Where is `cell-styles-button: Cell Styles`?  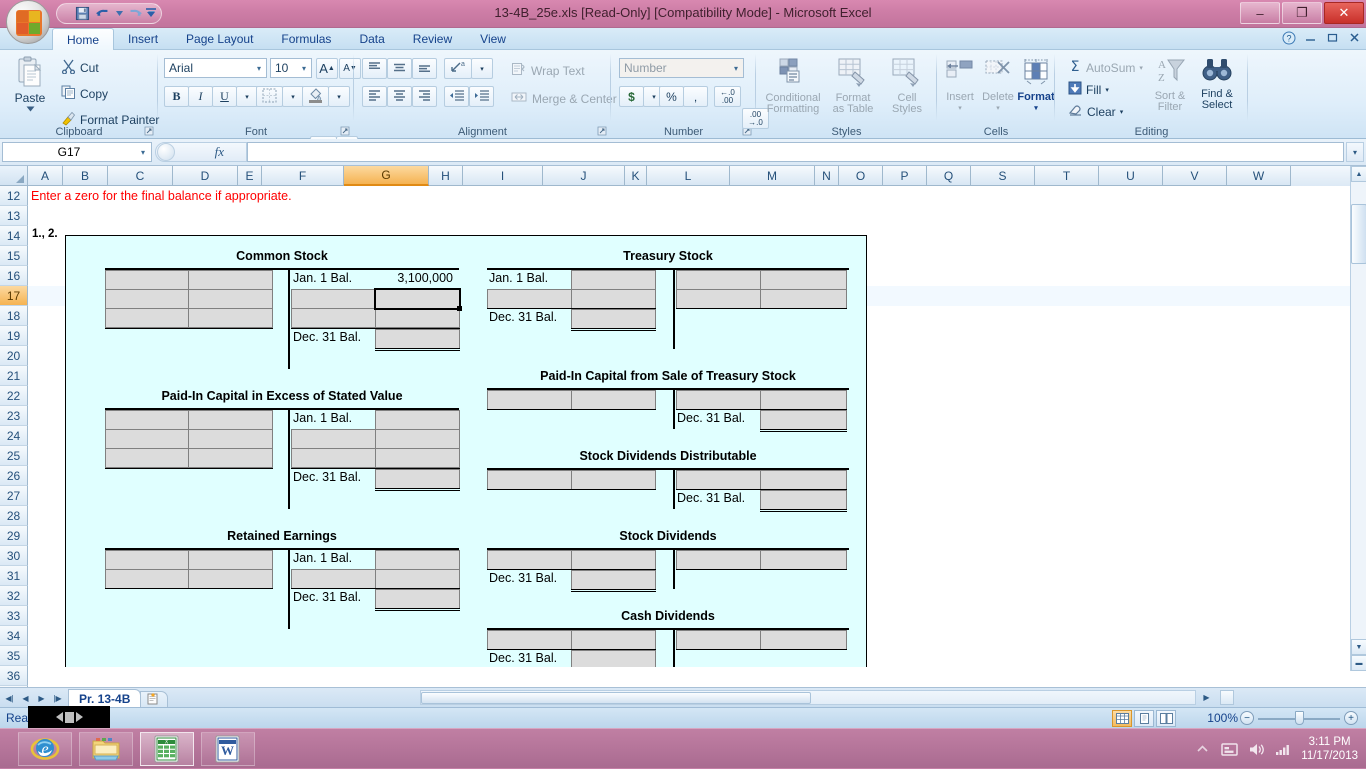 cell-styles-button: Cell Styles is located at coordinates (907, 86).